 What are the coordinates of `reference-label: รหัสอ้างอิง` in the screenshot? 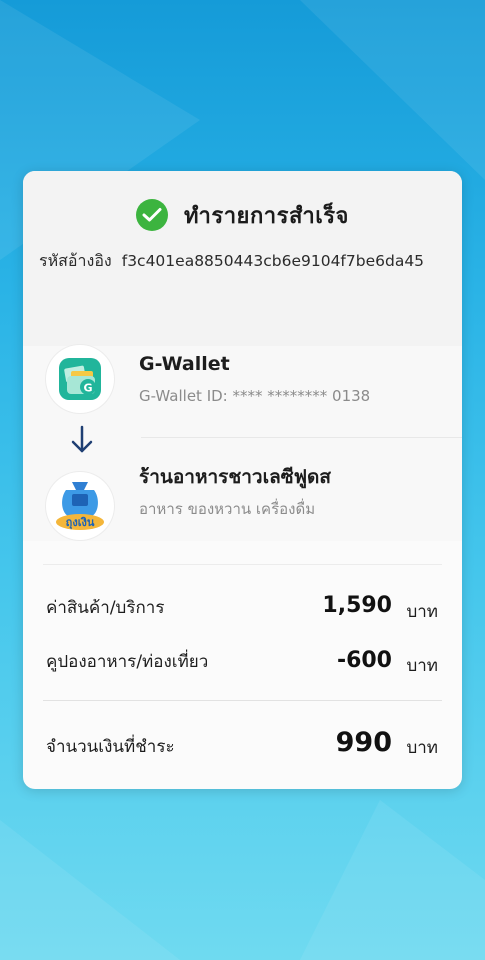 It's located at (75, 260).